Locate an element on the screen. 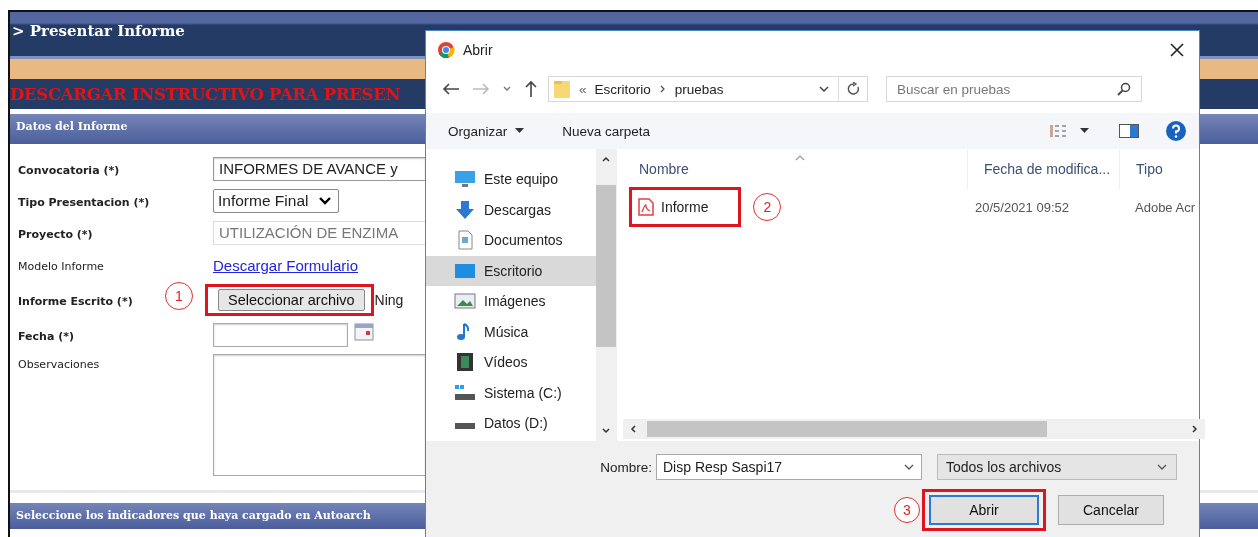 The height and width of the screenshot is (537, 1258). search-field: Buscar en pruebas is located at coordinates (1014, 89).